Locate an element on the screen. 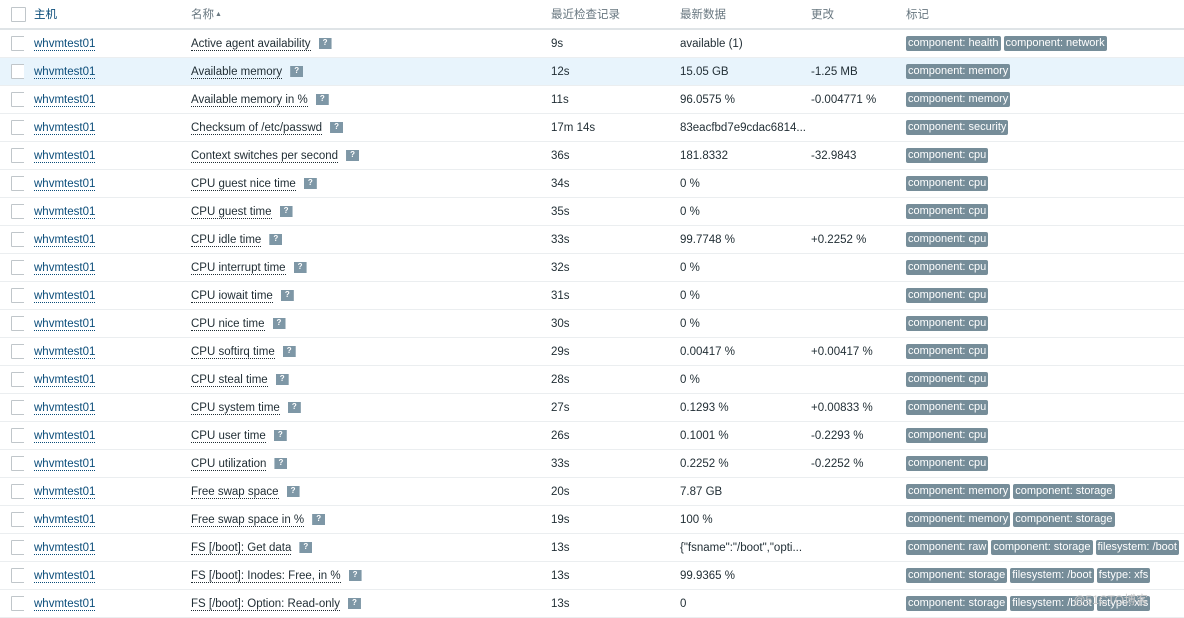  item-name-link: Free swap space is located at coordinates (235, 492).